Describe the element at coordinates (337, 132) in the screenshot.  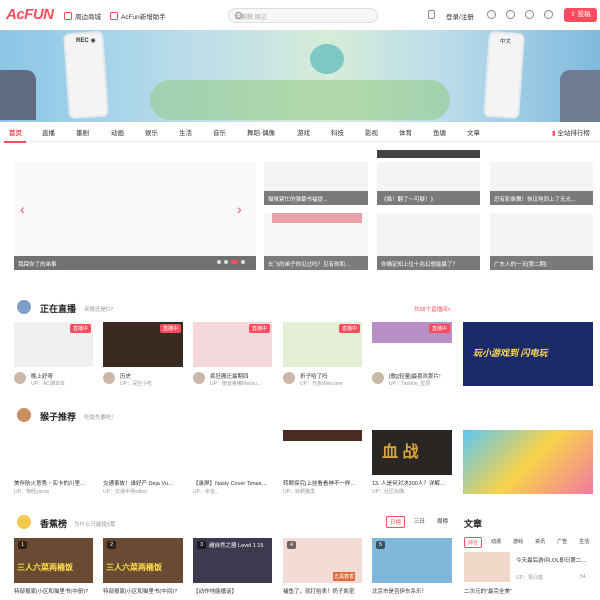
I see `nav-tech: 科技` at that location.